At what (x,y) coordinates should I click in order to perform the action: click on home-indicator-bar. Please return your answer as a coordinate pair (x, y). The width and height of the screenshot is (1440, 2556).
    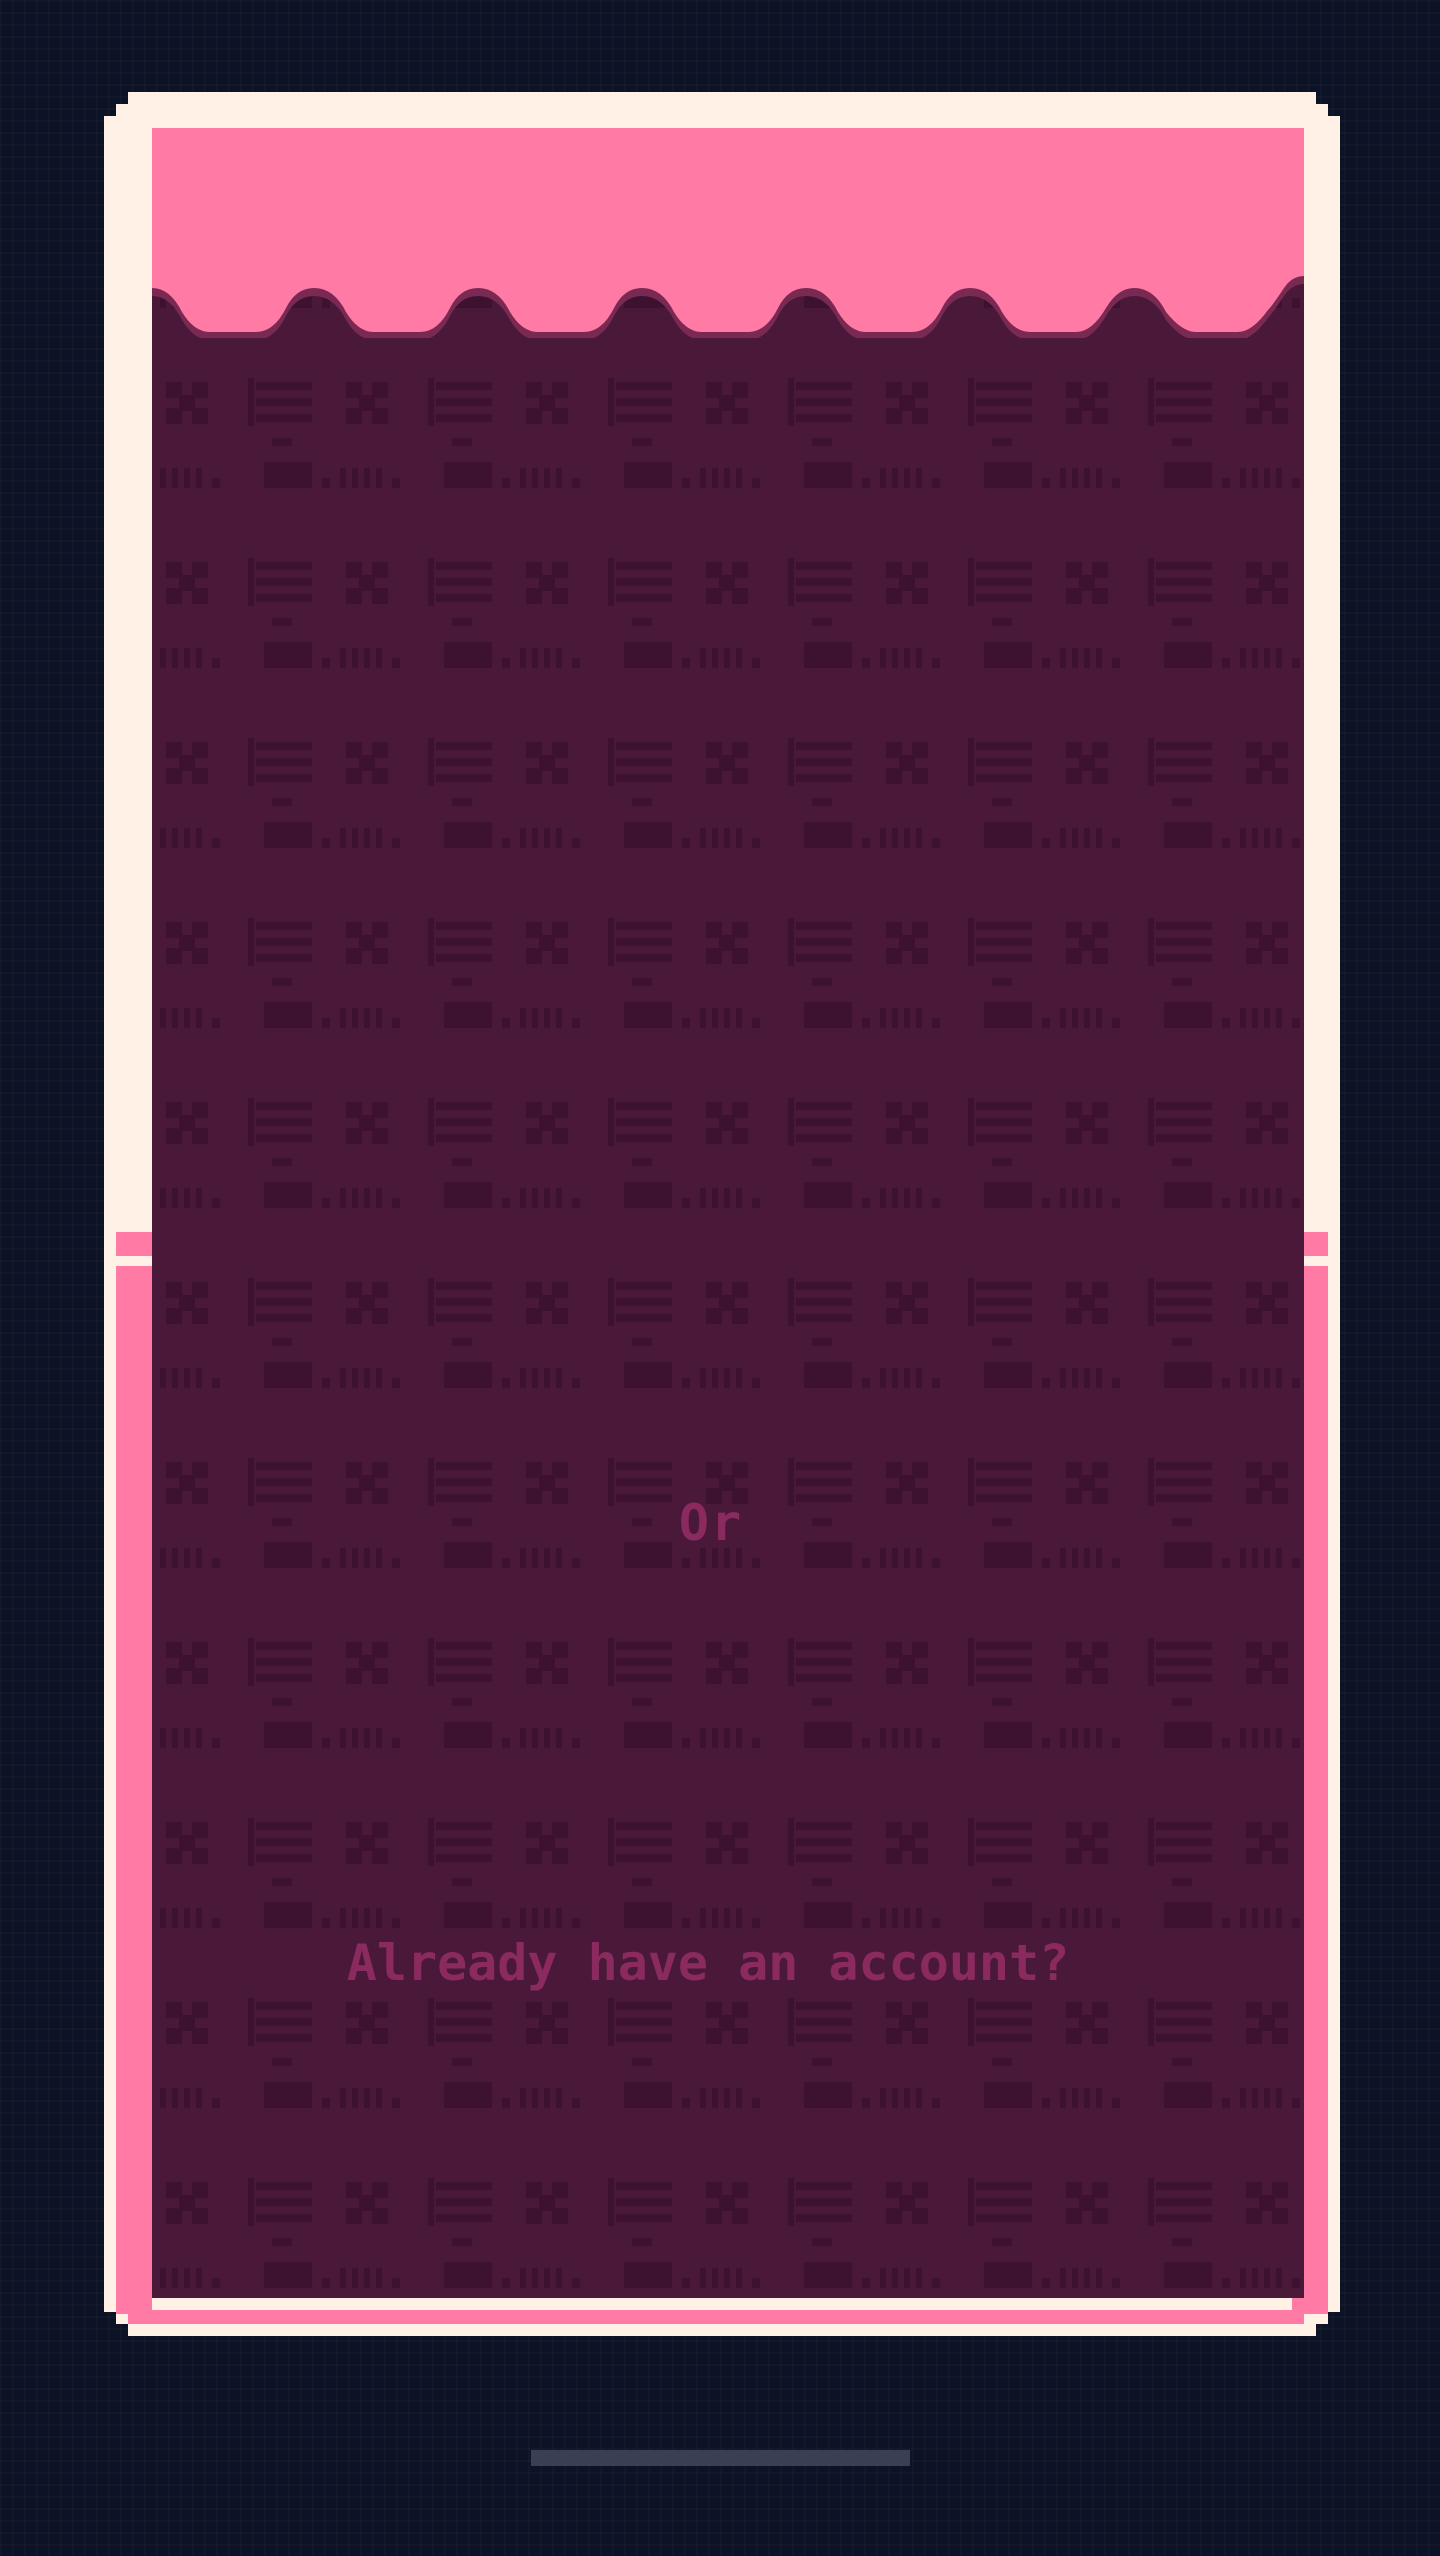
    Looking at the image, I should click on (720, 2458).